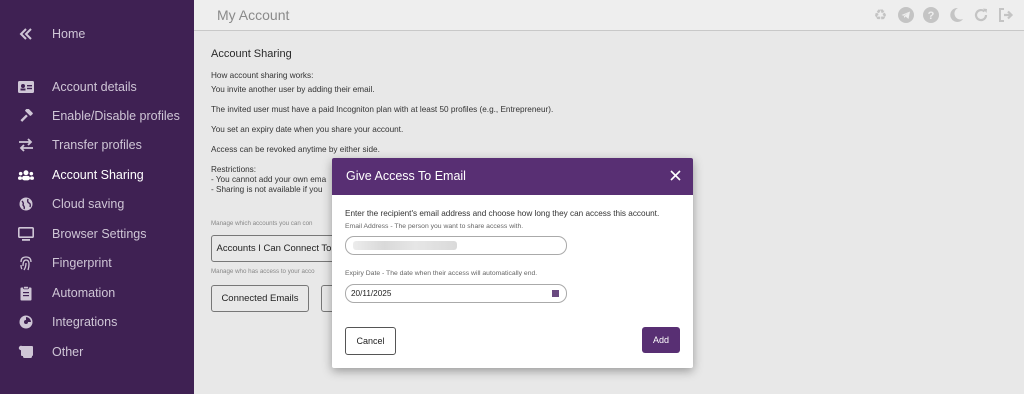 This screenshot has width=1024, height=394. I want to click on expiry-date-field: 20/11/2025, so click(456, 293).